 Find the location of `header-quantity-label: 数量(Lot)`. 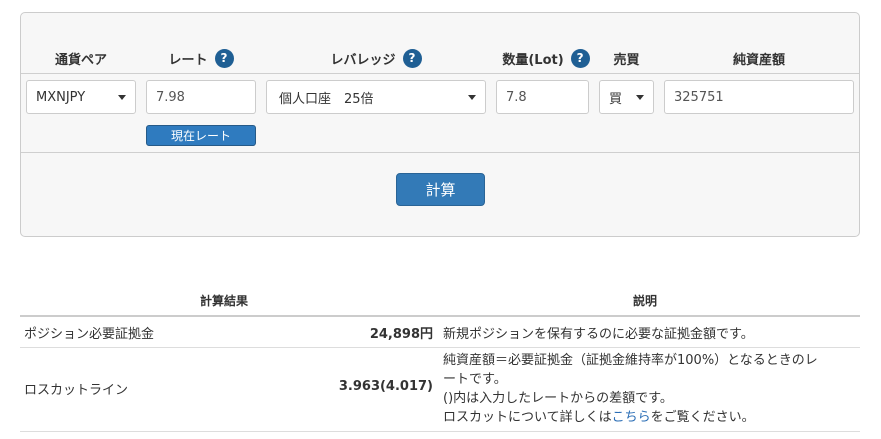

header-quantity-label: 数量(Lot) is located at coordinates (533, 60).